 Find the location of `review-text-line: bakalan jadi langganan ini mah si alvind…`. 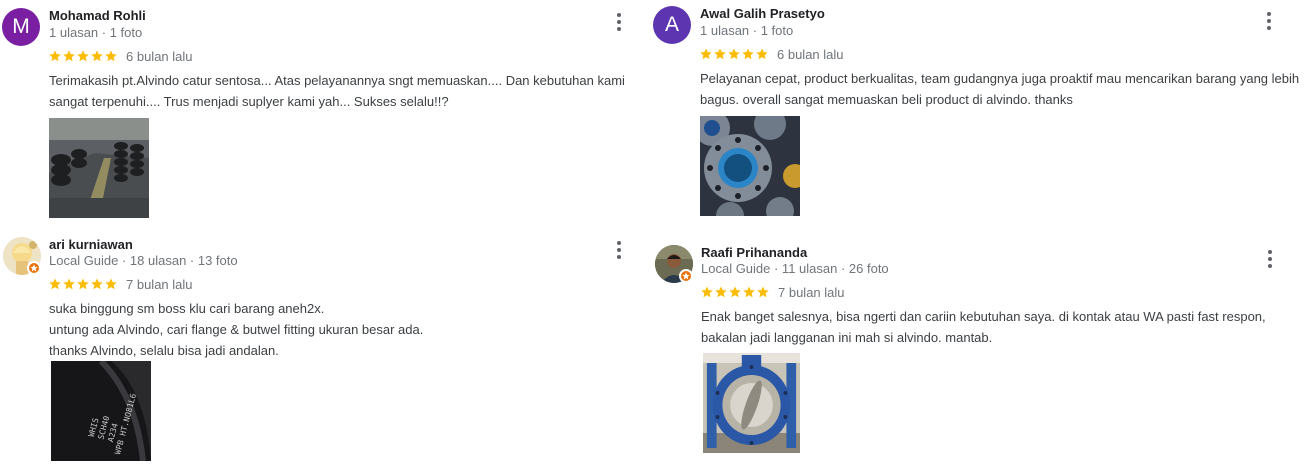

review-text-line: bakalan jadi langganan ini mah si alvind… is located at coordinates (847, 337).